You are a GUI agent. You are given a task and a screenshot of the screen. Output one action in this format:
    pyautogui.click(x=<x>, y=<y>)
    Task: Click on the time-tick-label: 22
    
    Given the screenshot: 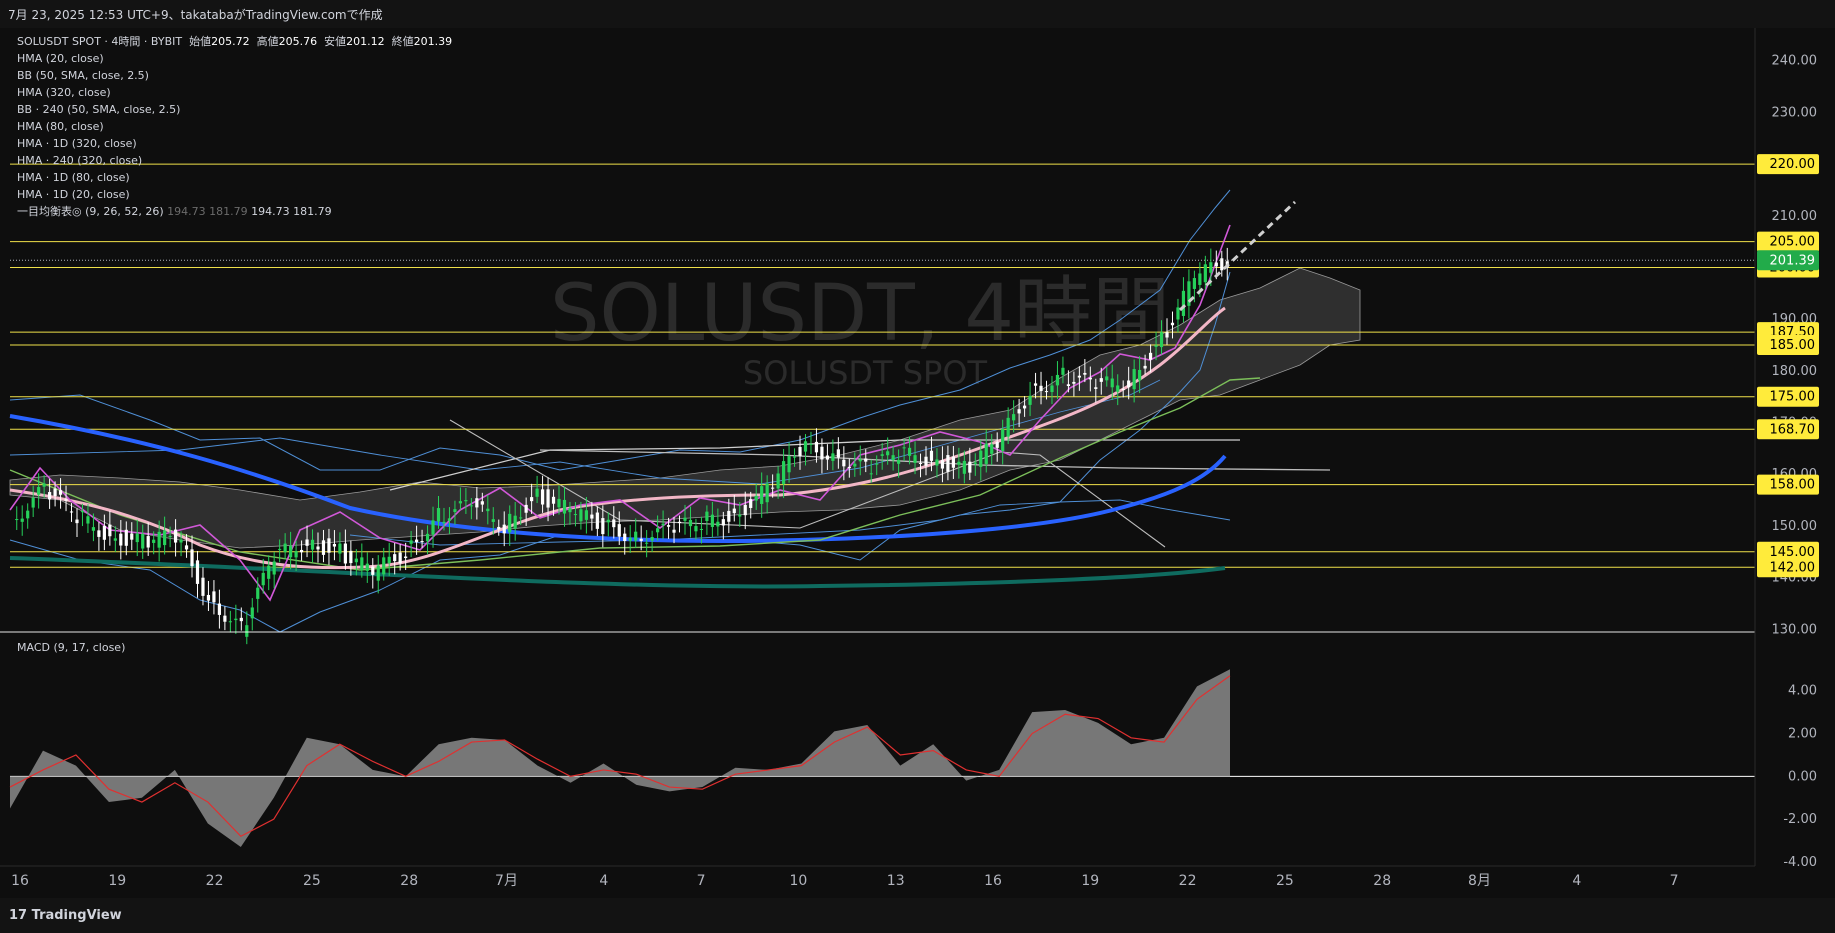 What is the action you would take?
    pyautogui.click(x=215, y=881)
    